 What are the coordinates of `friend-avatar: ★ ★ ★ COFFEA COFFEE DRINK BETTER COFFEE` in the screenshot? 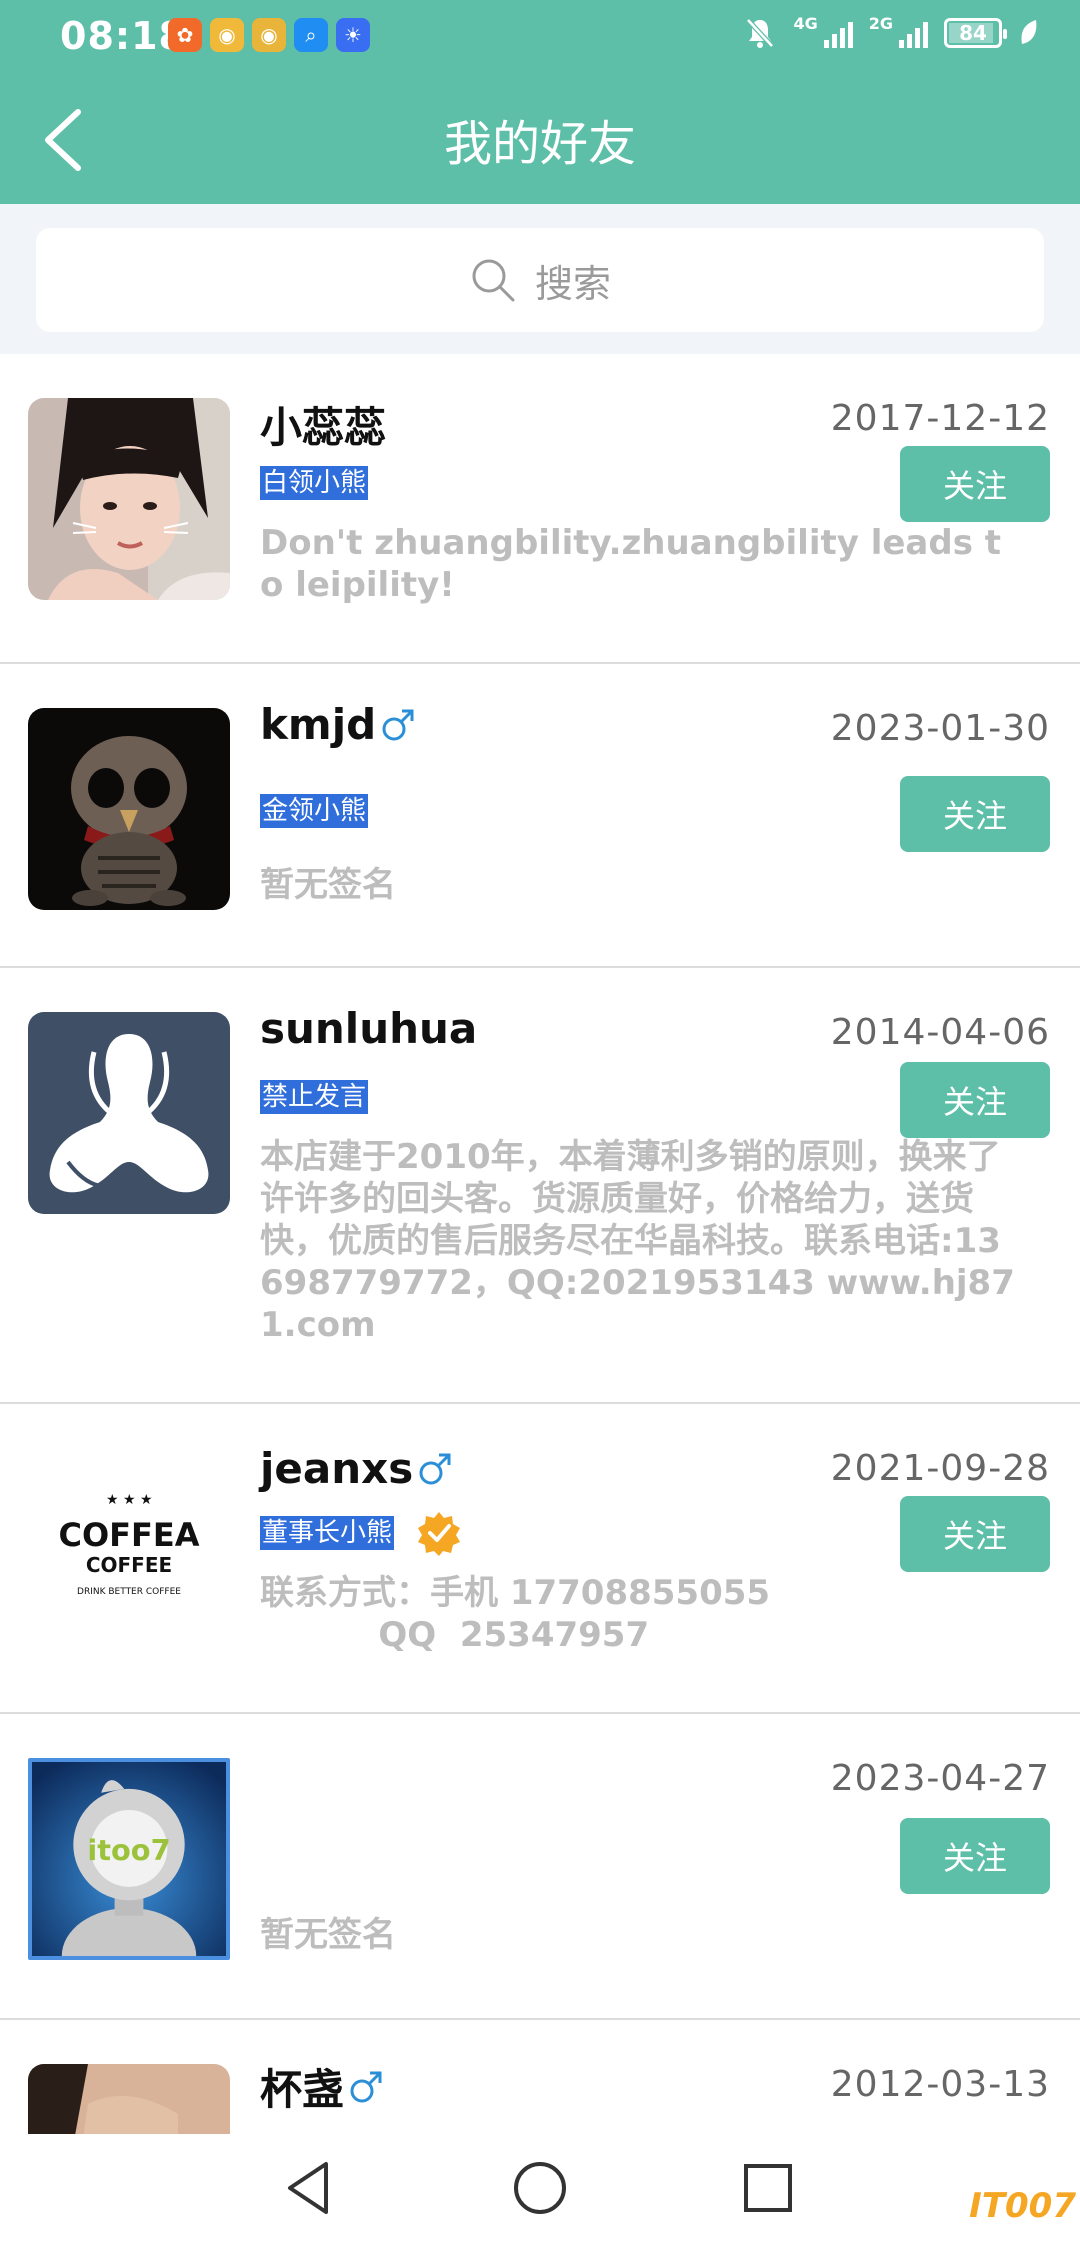 It's located at (129, 1549).